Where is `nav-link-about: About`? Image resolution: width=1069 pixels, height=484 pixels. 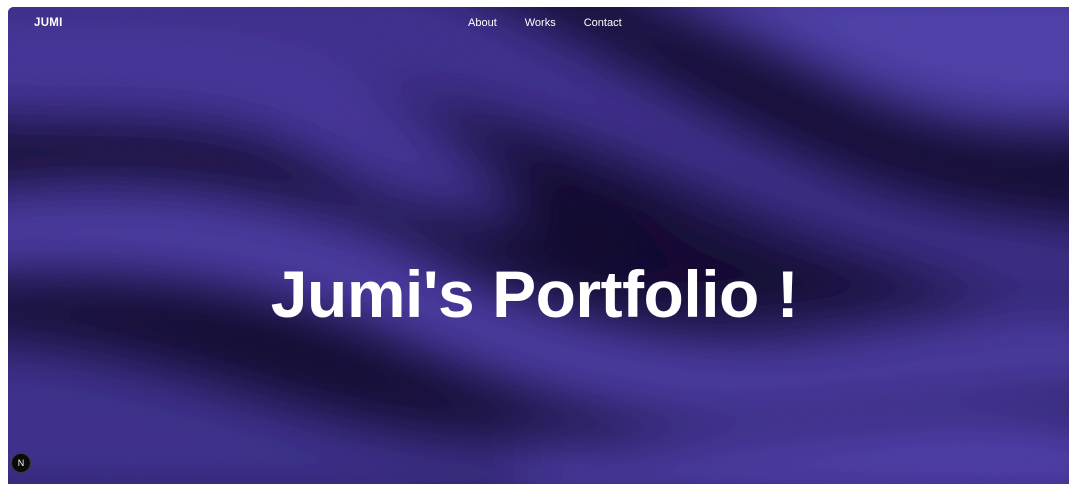 nav-link-about: About is located at coordinates (482, 23).